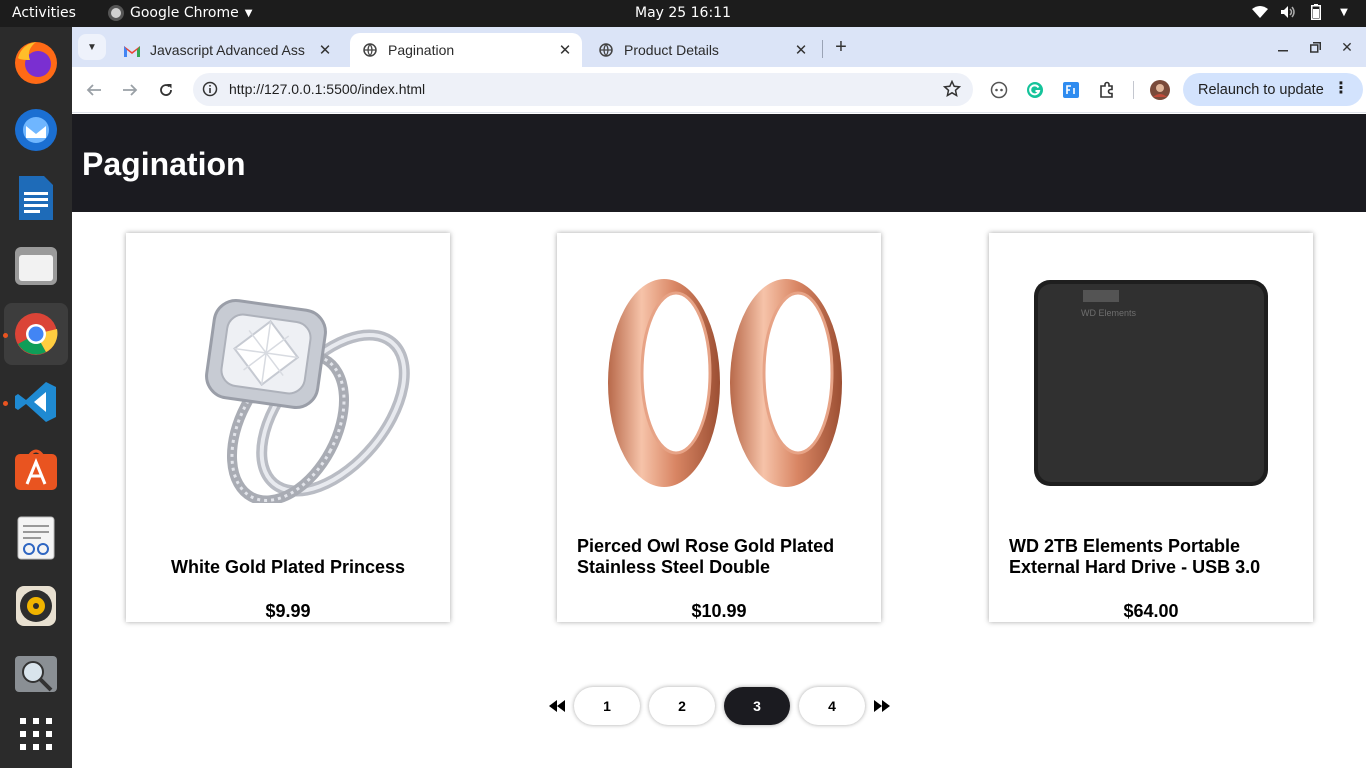 The height and width of the screenshot is (768, 1366). I want to click on power-menu-icon: ▼, so click(1344, 12).